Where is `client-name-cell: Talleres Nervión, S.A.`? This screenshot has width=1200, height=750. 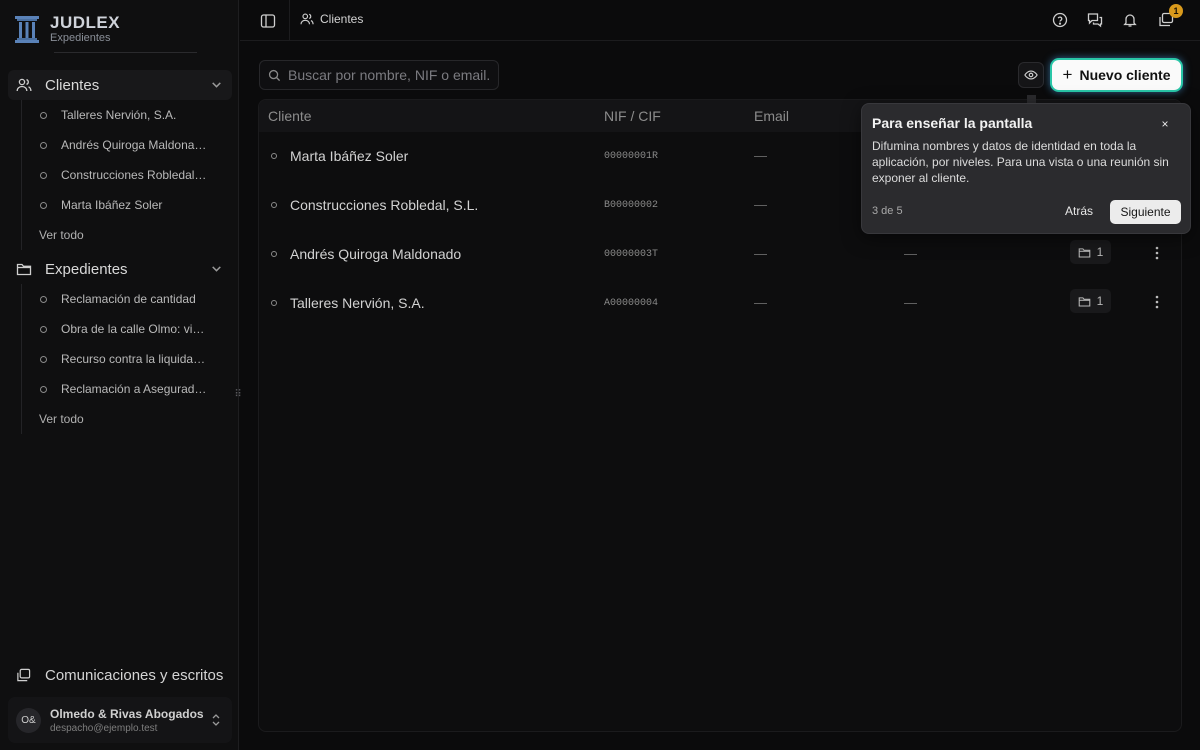
client-name-cell: Talleres Nervión, S.A. is located at coordinates (348, 303).